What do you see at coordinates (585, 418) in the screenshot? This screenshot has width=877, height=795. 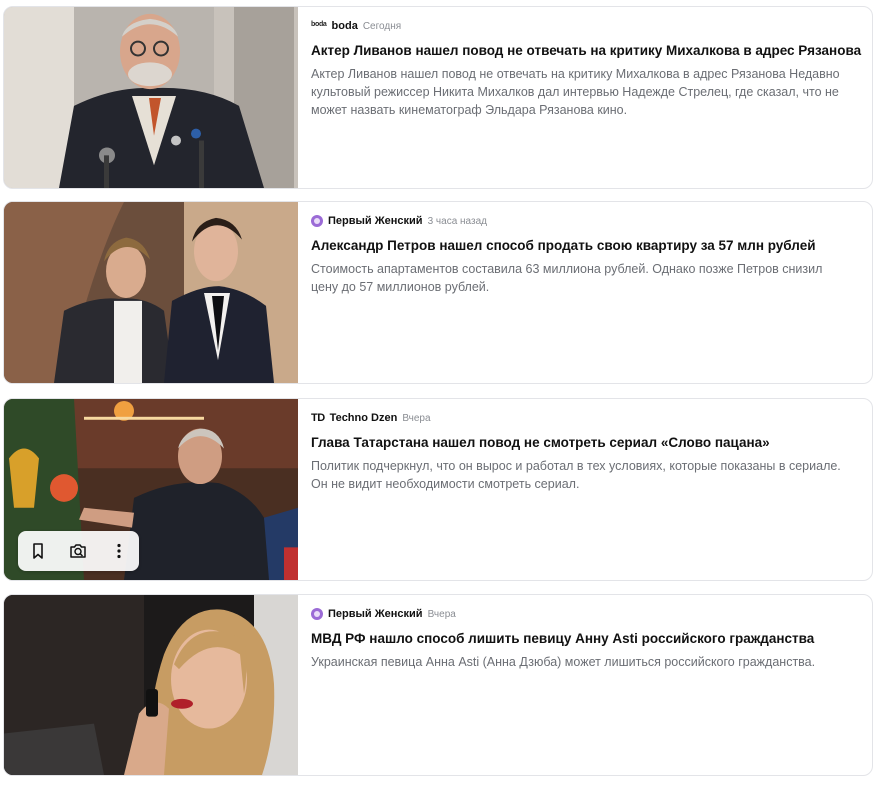 I see `source-row: TD Techno Dzen Вчера` at bounding box center [585, 418].